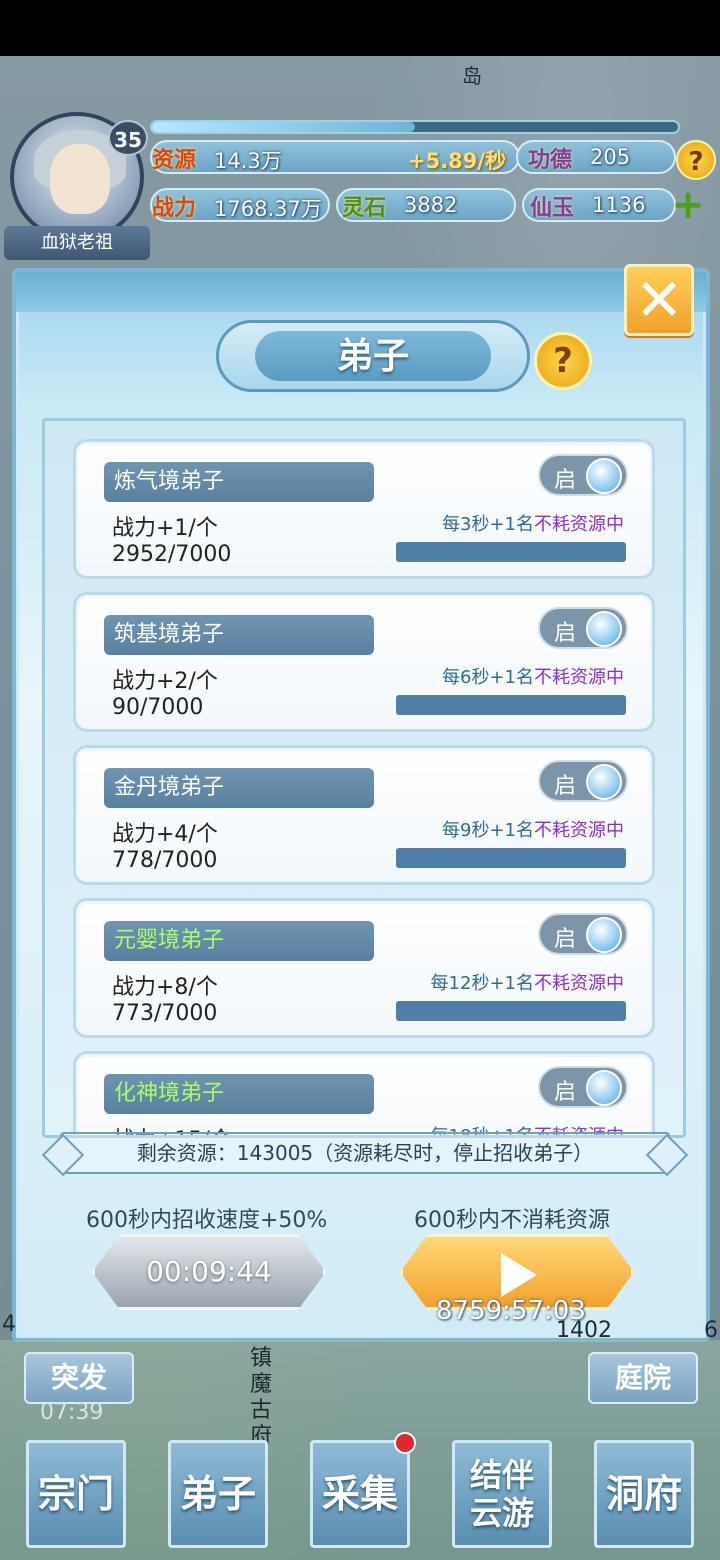 This screenshot has width=720, height=1560. What do you see at coordinates (405, 1443) in the screenshot?
I see `notification-dot` at bounding box center [405, 1443].